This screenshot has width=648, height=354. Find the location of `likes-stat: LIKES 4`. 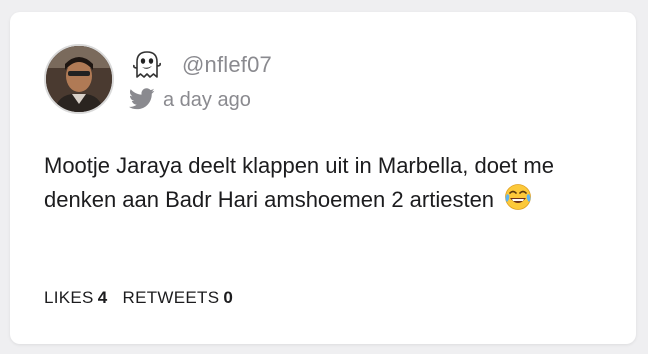

likes-stat: LIKES 4 is located at coordinates (75, 298).